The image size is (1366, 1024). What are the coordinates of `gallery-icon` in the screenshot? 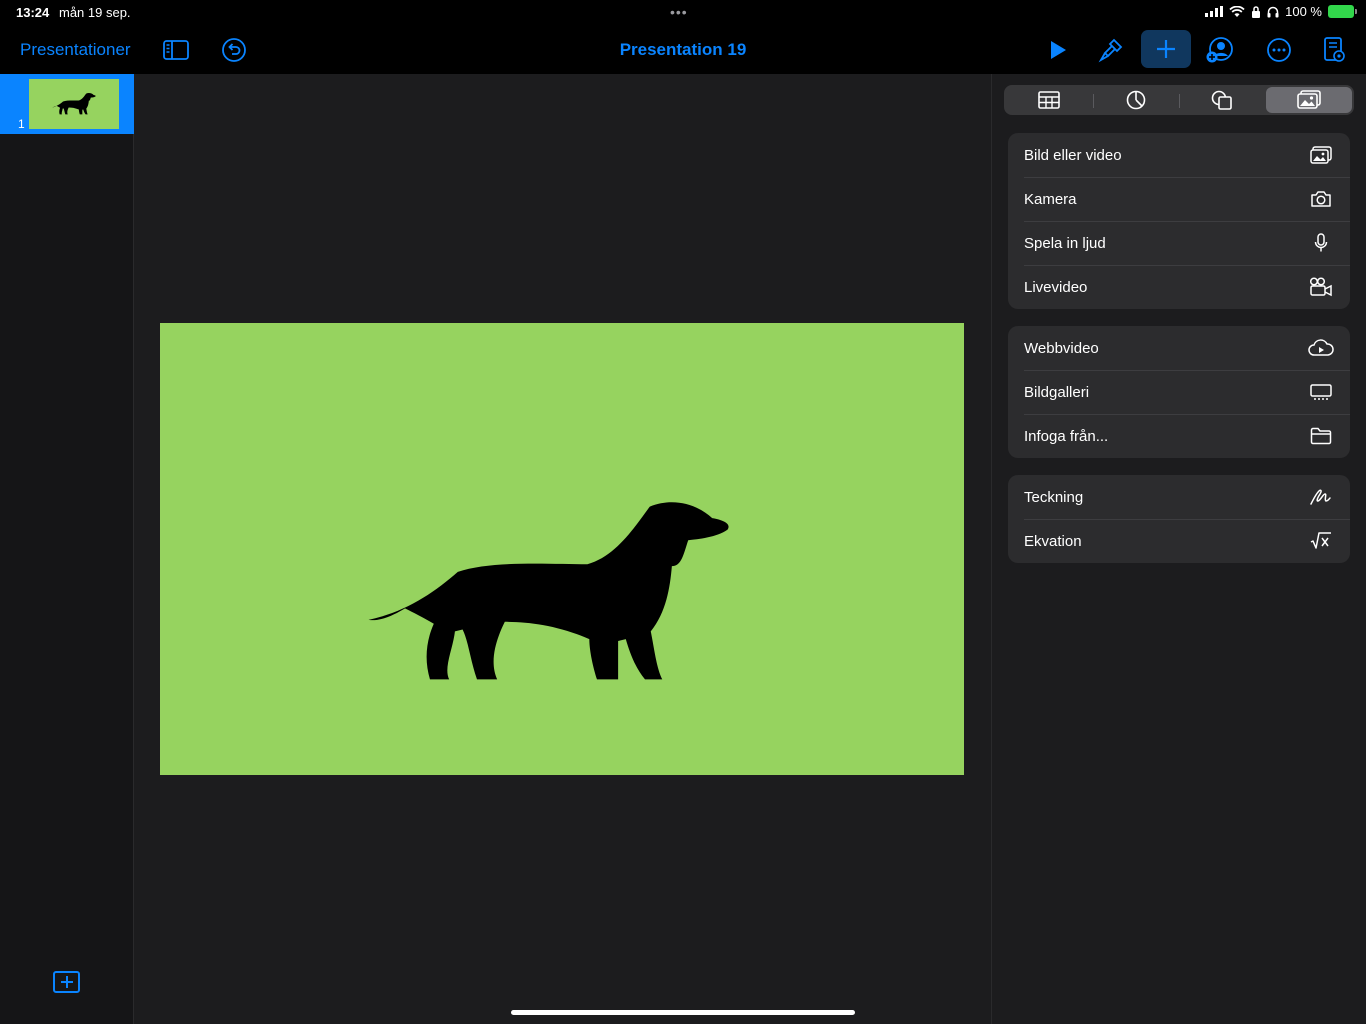 It's located at (1321, 392).